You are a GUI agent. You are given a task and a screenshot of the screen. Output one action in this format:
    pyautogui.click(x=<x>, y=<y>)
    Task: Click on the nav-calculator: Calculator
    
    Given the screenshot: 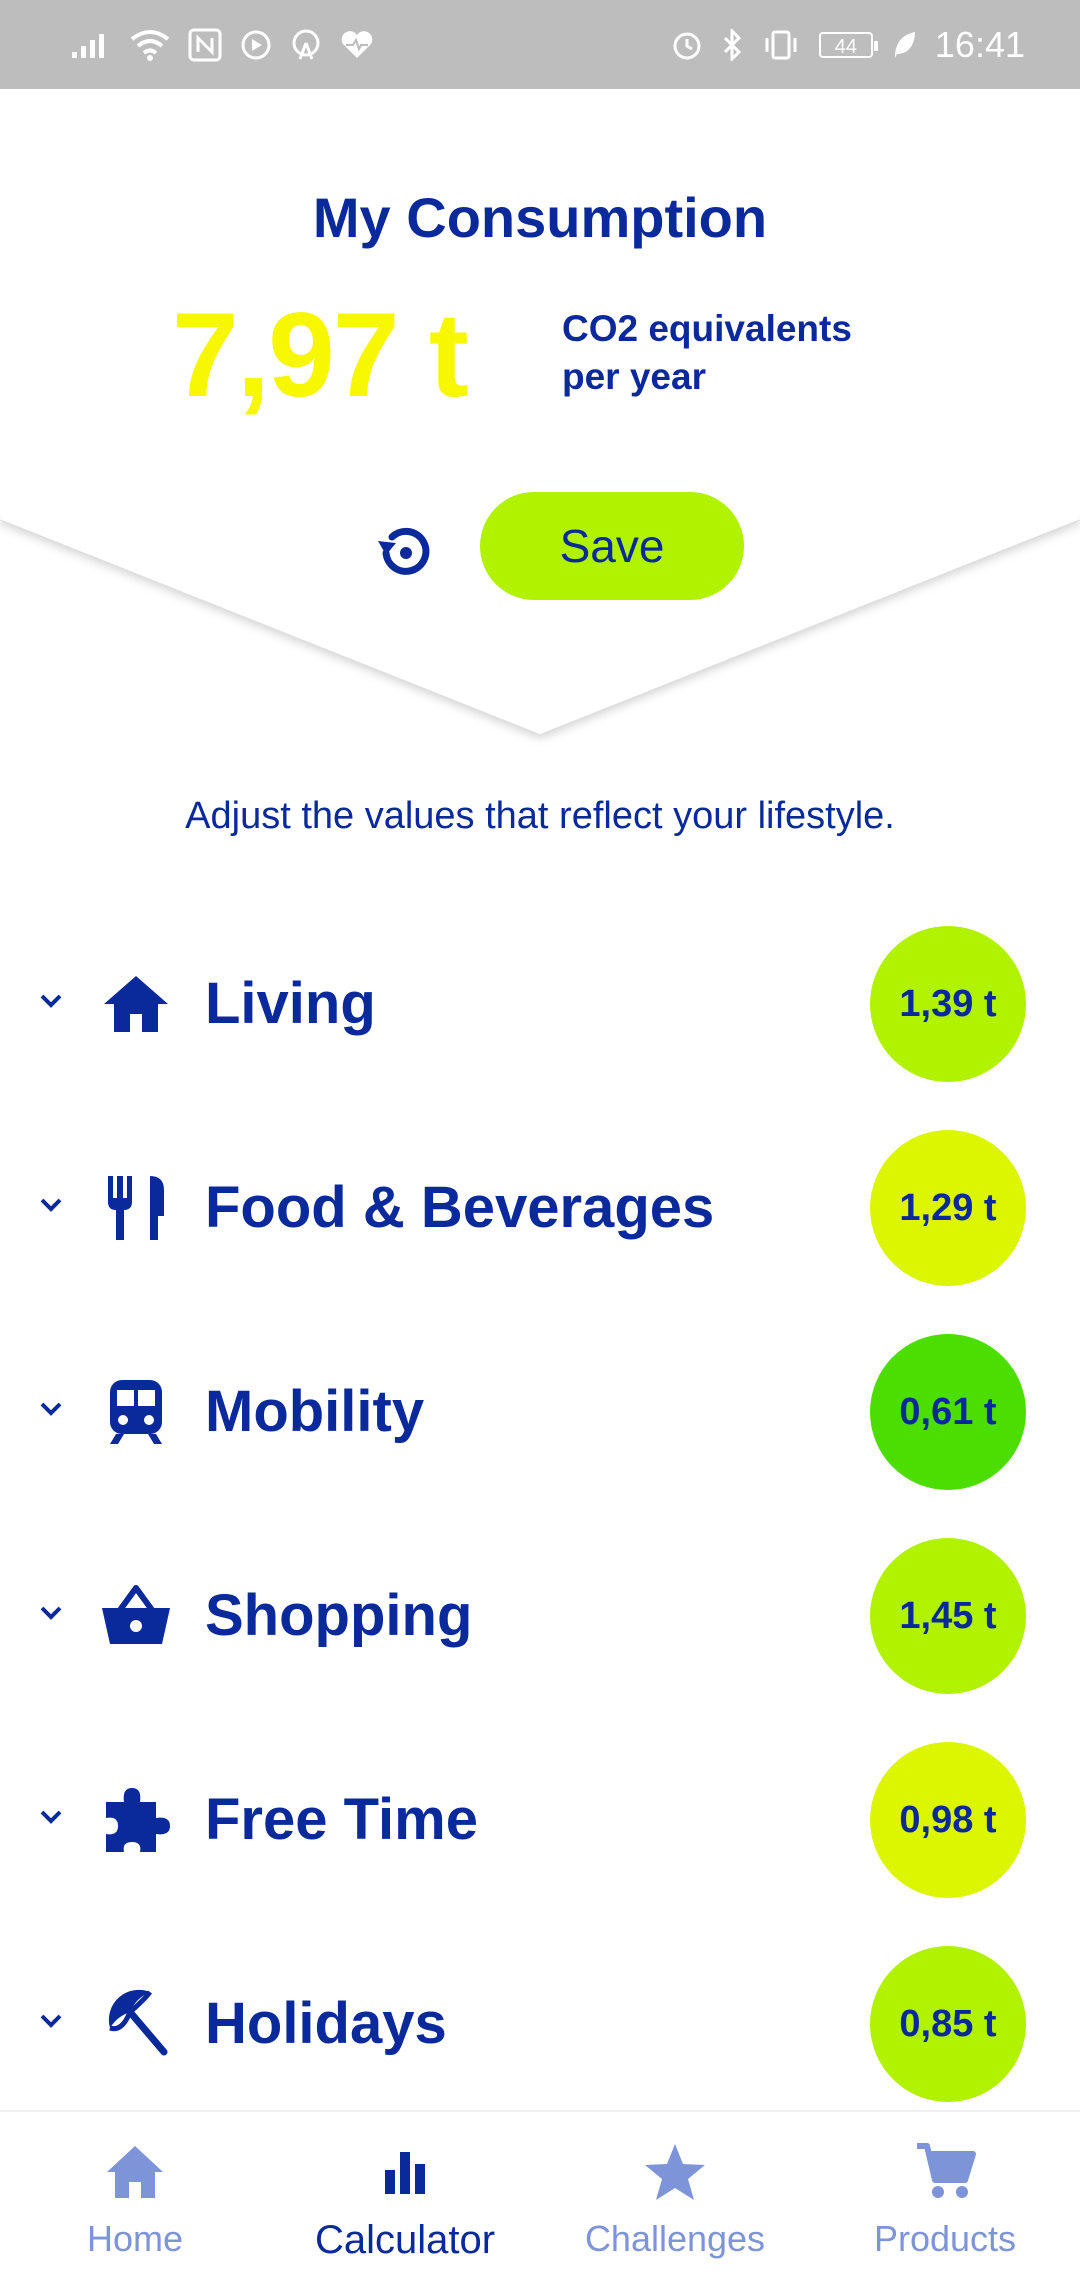 What is the action you would take?
    pyautogui.click(x=405, y=2197)
    